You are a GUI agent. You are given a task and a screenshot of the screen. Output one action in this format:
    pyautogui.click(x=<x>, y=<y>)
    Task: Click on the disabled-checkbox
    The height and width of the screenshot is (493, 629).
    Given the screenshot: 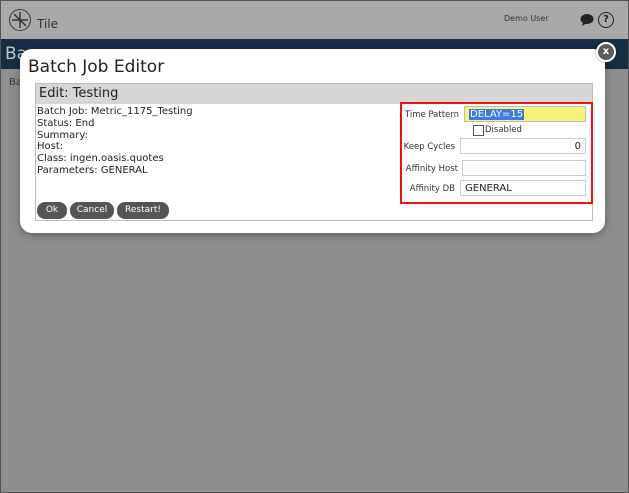 What is the action you would take?
    pyautogui.click(x=478, y=130)
    